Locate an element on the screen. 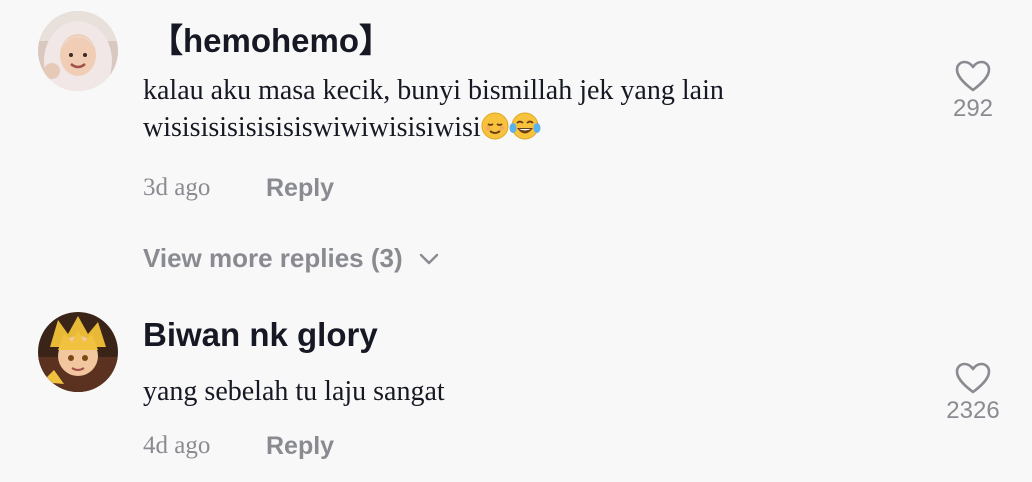  view-more-replies-label: View more replies (3) is located at coordinates (273, 258).